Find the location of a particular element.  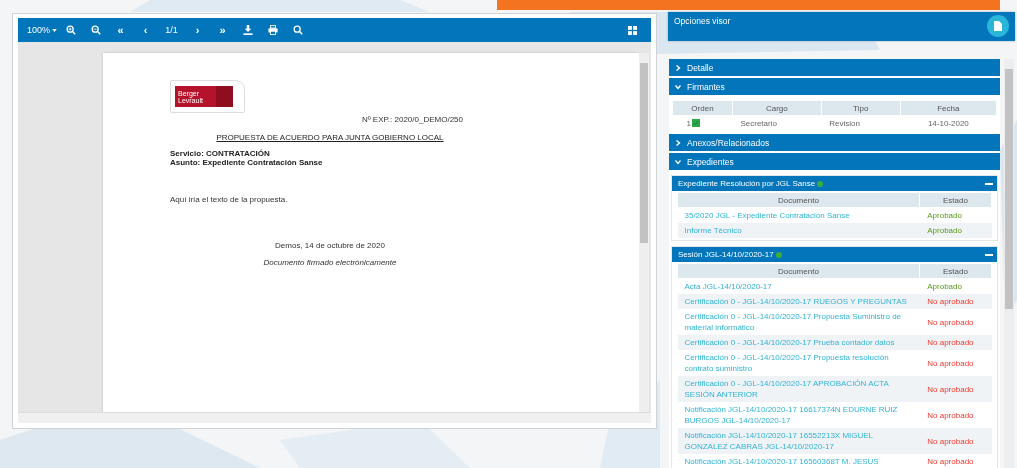

zoom-dropdown: 100% is located at coordinates (42, 30).